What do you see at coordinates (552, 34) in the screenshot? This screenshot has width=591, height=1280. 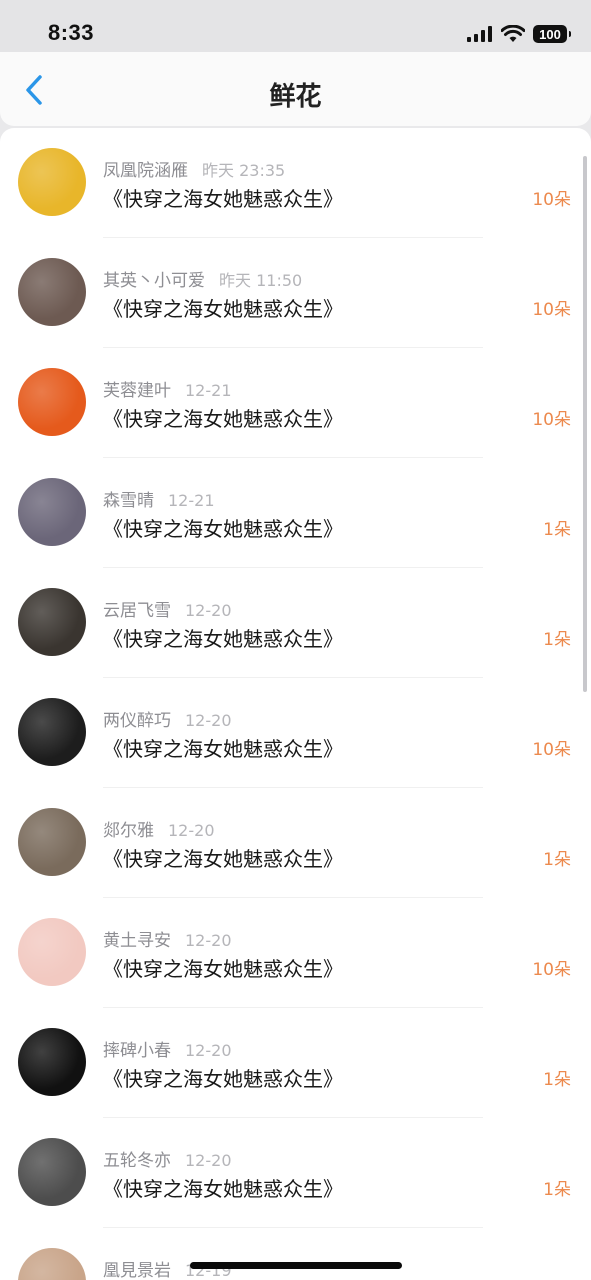 I see `battery-icon: 100` at bounding box center [552, 34].